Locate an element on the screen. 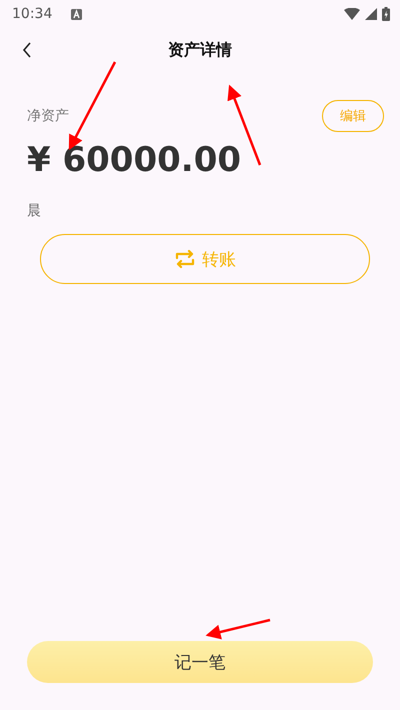  battery-icon is located at coordinates (386, 14).